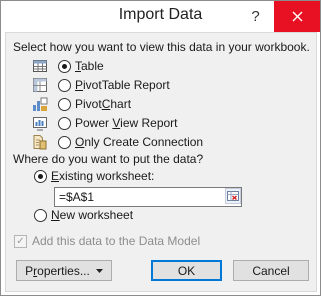  What do you see at coordinates (103, 176) in the screenshot?
I see `existing-worksheet-label: Existing worksheet:` at bounding box center [103, 176].